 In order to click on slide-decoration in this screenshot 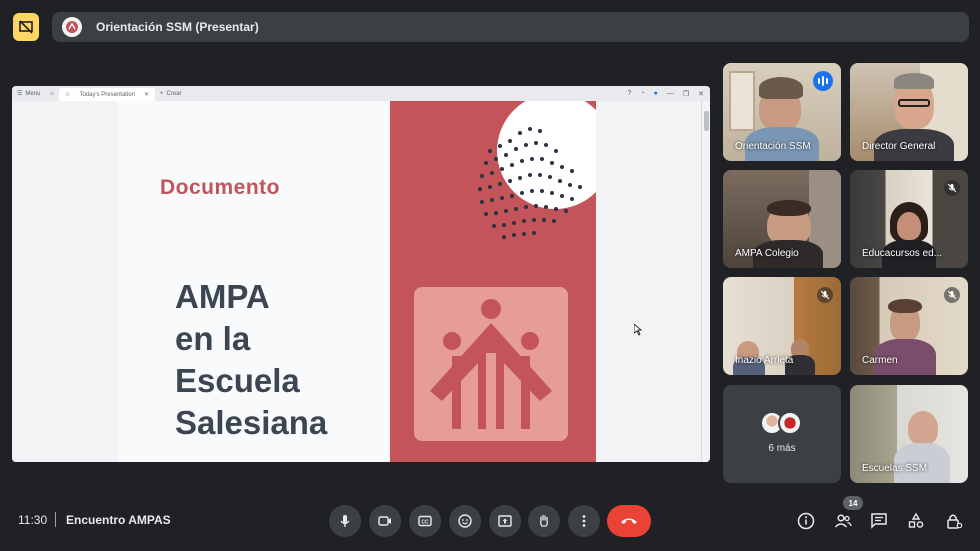, I will do `click(505, 271)`.